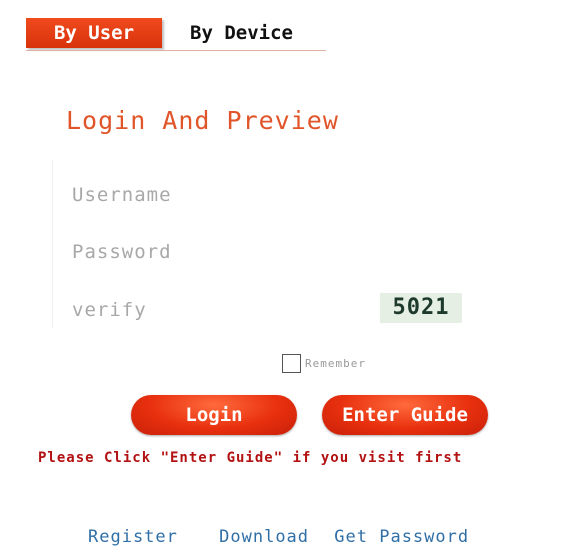 This screenshot has height=547, width=574. I want to click on remember-checkbox, so click(291, 363).